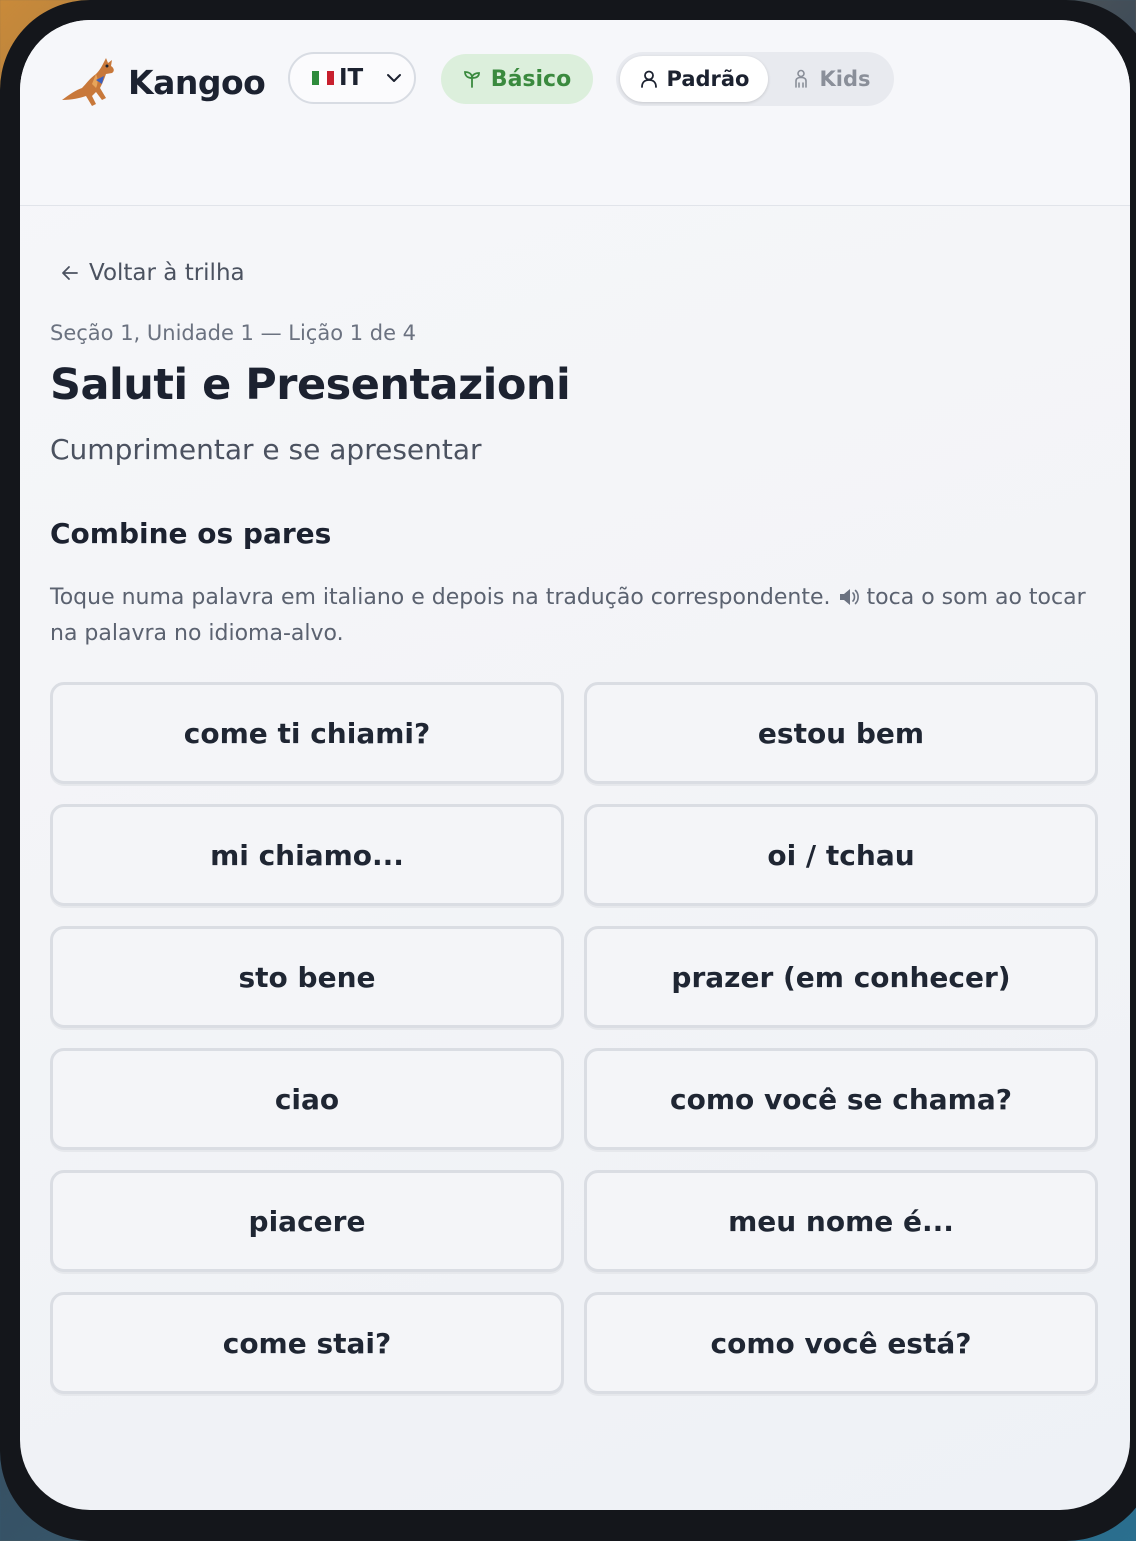 The image size is (1136, 1541). I want to click on match-card-portuguese: oi / tchau, so click(841, 855).